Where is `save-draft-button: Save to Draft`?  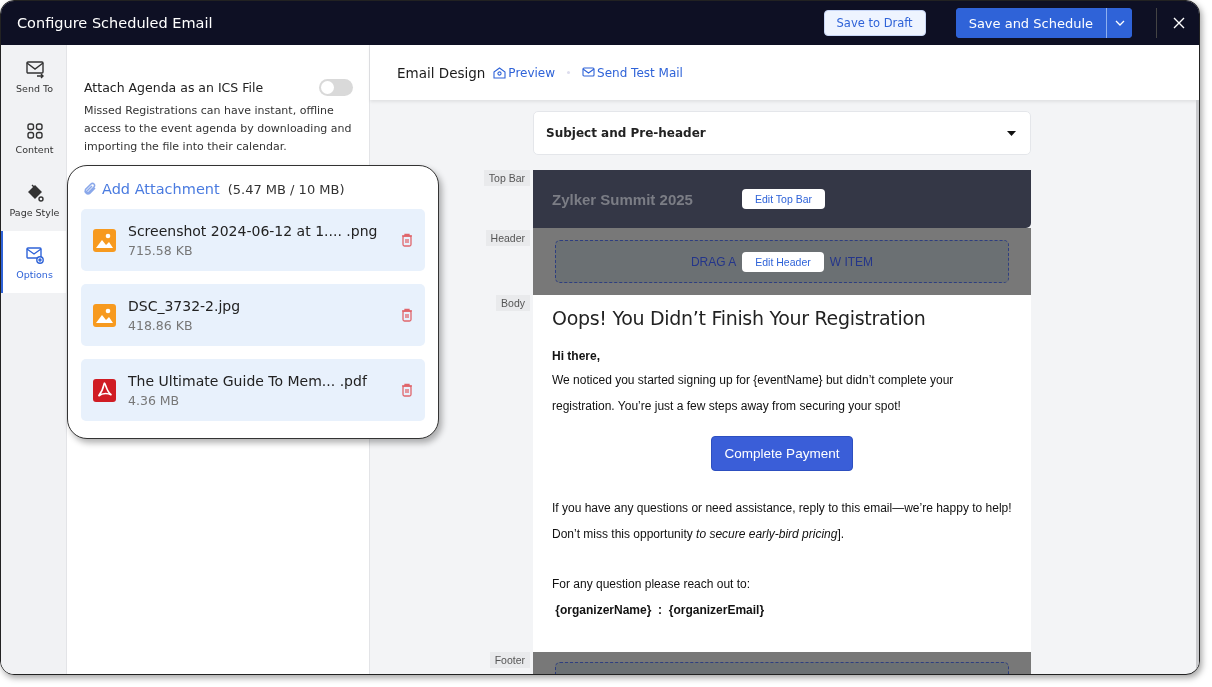
save-draft-button: Save to Draft is located at coordinates (874, 23).